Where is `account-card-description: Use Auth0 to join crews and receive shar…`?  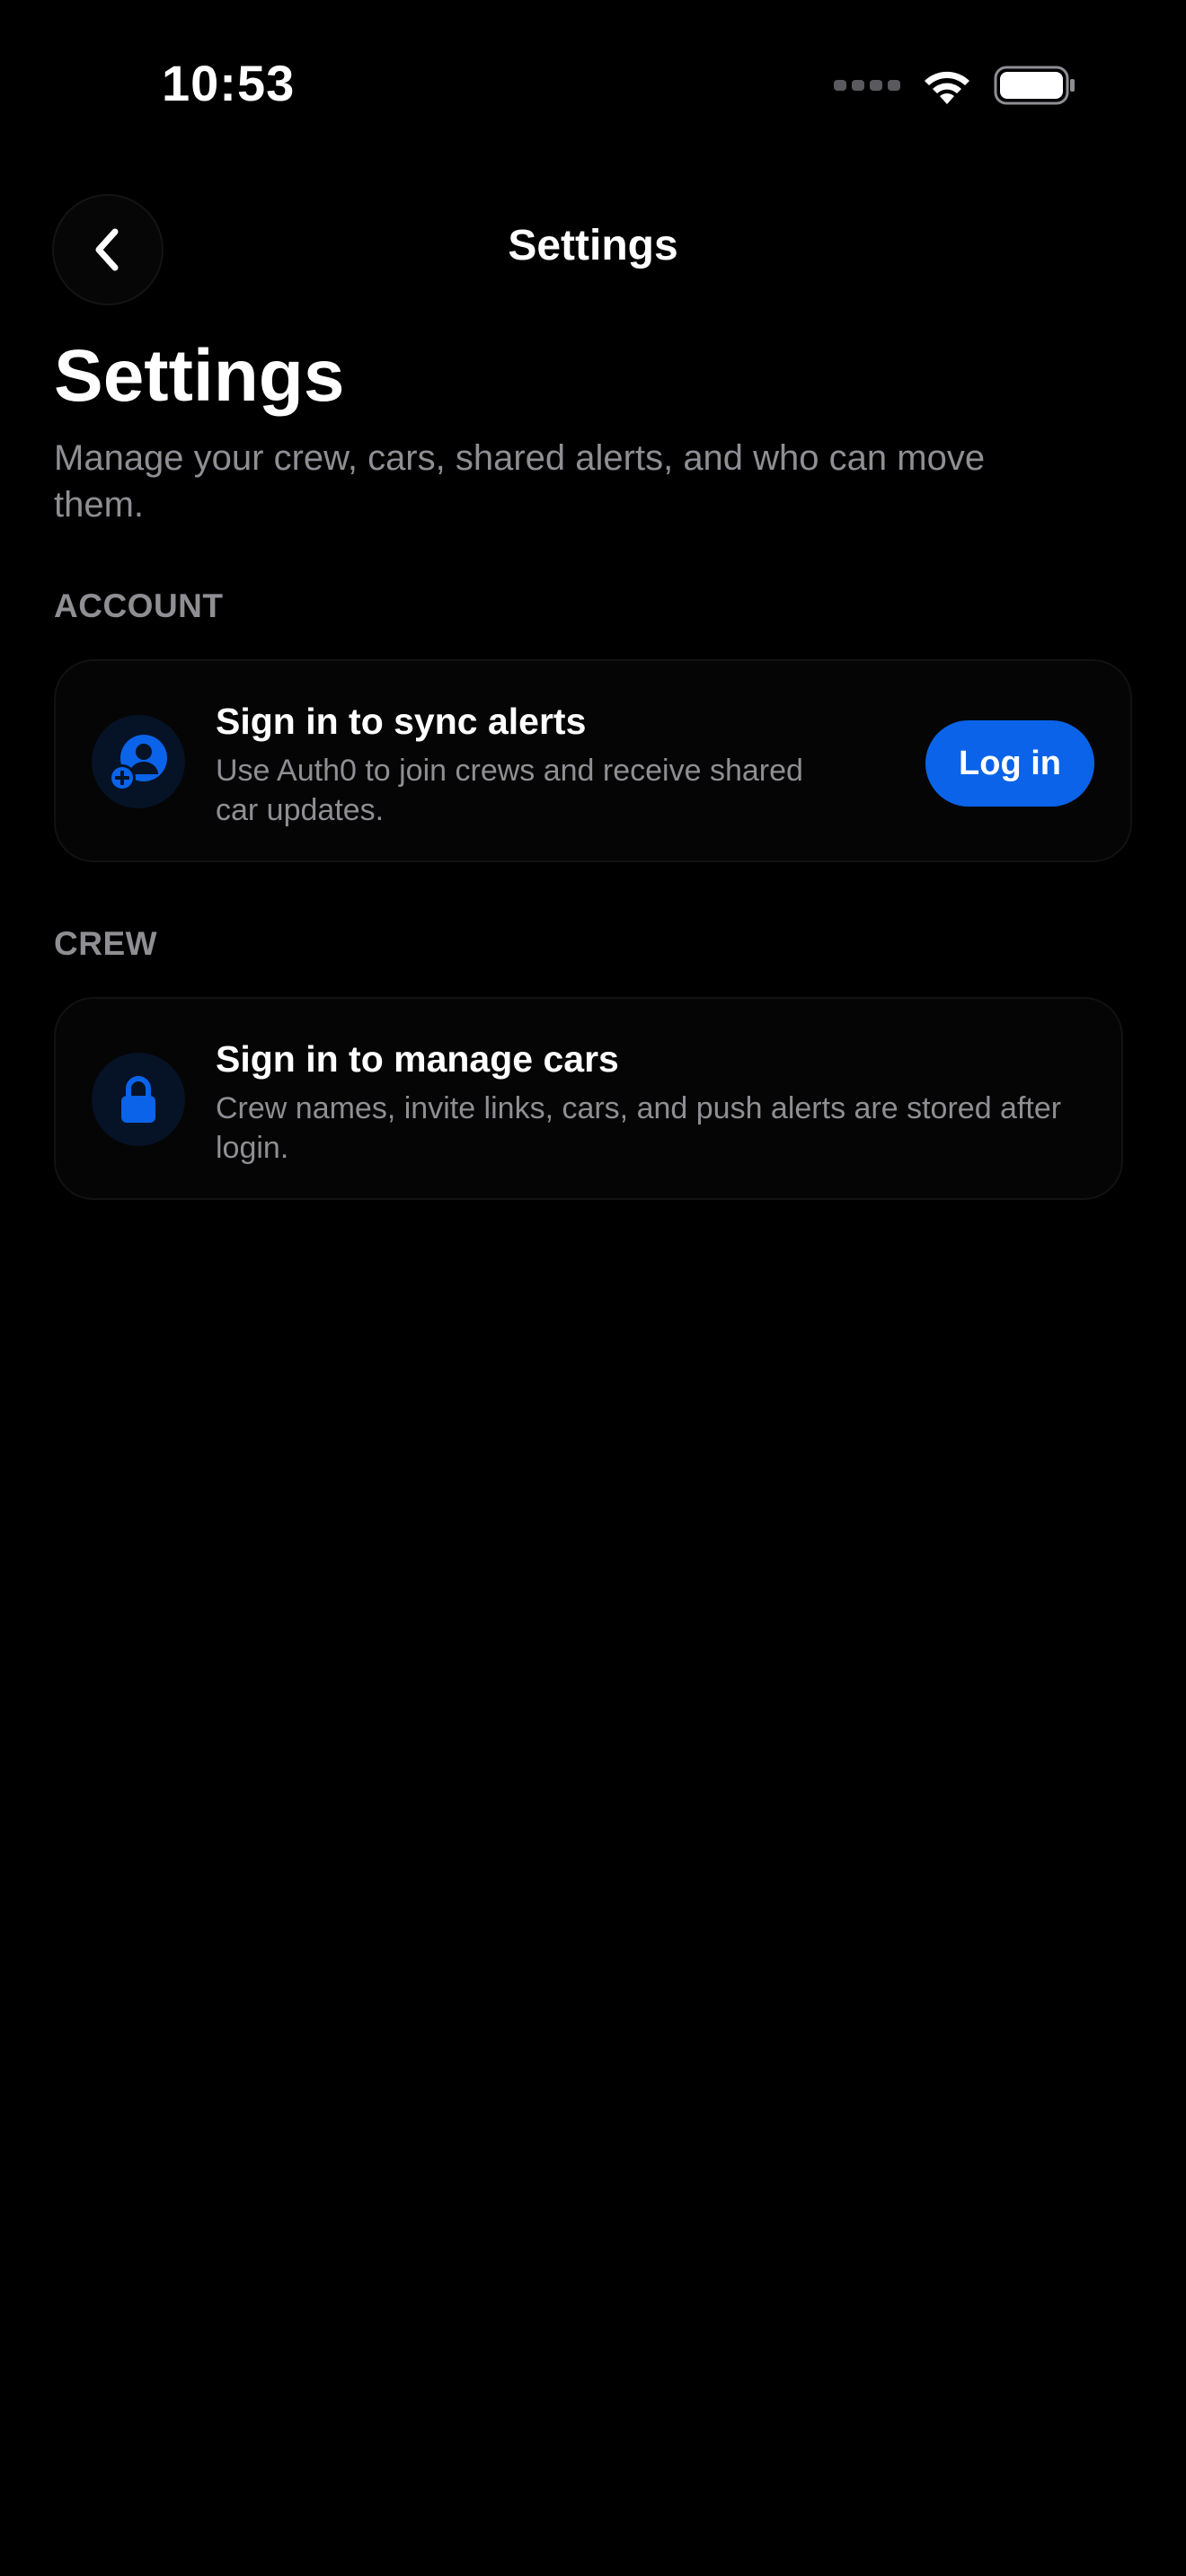
account-card-description: Use Auth0 to join crews and receive shar… is located at coordinates (509, 790).